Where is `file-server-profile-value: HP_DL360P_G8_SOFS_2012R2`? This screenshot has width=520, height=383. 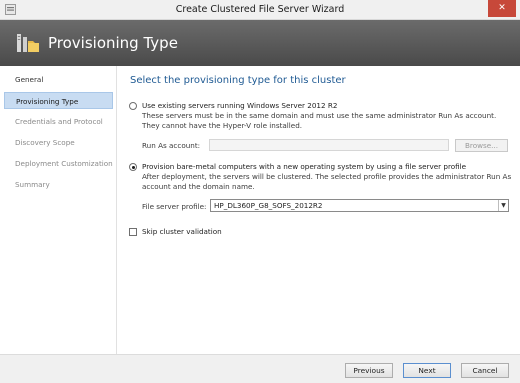
file-server-profile-value: HP_DL360P_G8_SOFS_2012R2 is located at coordinates (268, 205).